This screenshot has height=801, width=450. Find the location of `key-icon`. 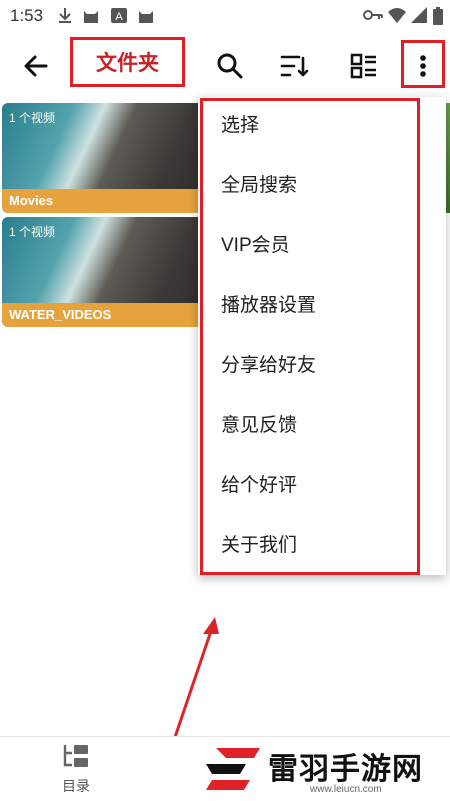

key-icon is located at coordinates (373, 15).